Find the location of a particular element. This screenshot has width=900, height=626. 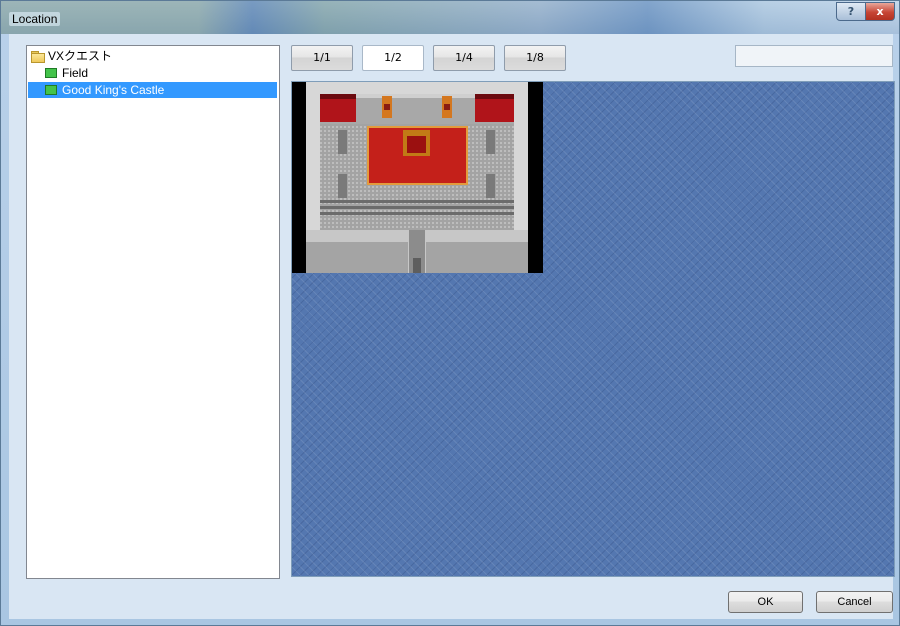

coordinates-display is located at coordinates (814, 56).